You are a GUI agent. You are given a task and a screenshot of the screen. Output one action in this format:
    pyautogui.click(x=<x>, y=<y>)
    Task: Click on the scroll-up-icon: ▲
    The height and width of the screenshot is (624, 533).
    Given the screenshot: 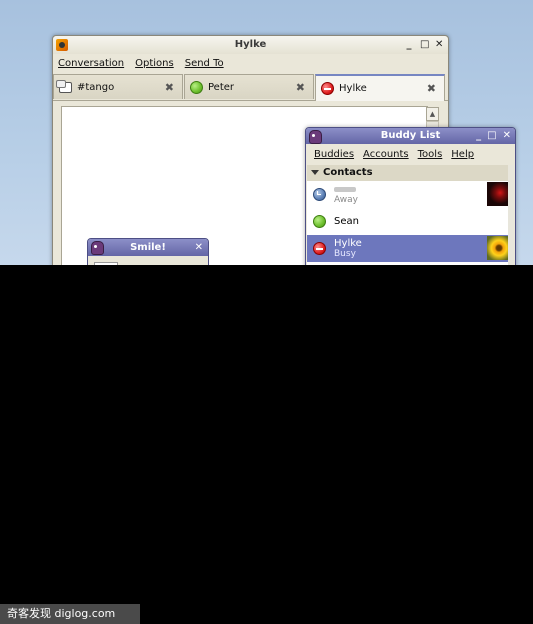 What is the action you would take?
    pyautogui.click(x=432, y=114)
    